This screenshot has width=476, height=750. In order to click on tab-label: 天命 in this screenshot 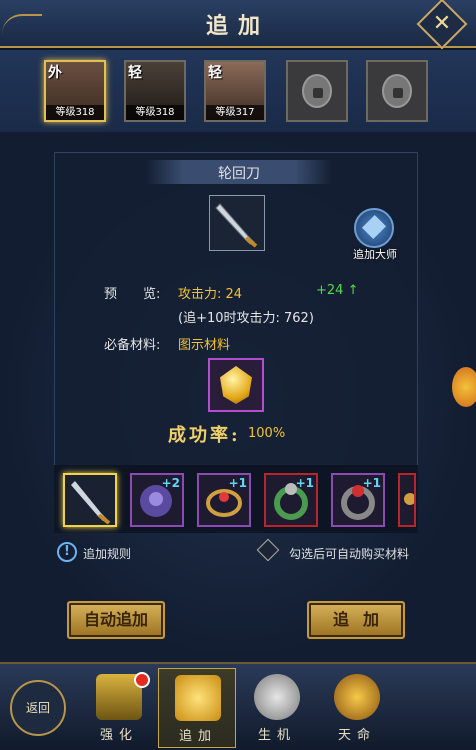, I will do `click(356, 735)`.